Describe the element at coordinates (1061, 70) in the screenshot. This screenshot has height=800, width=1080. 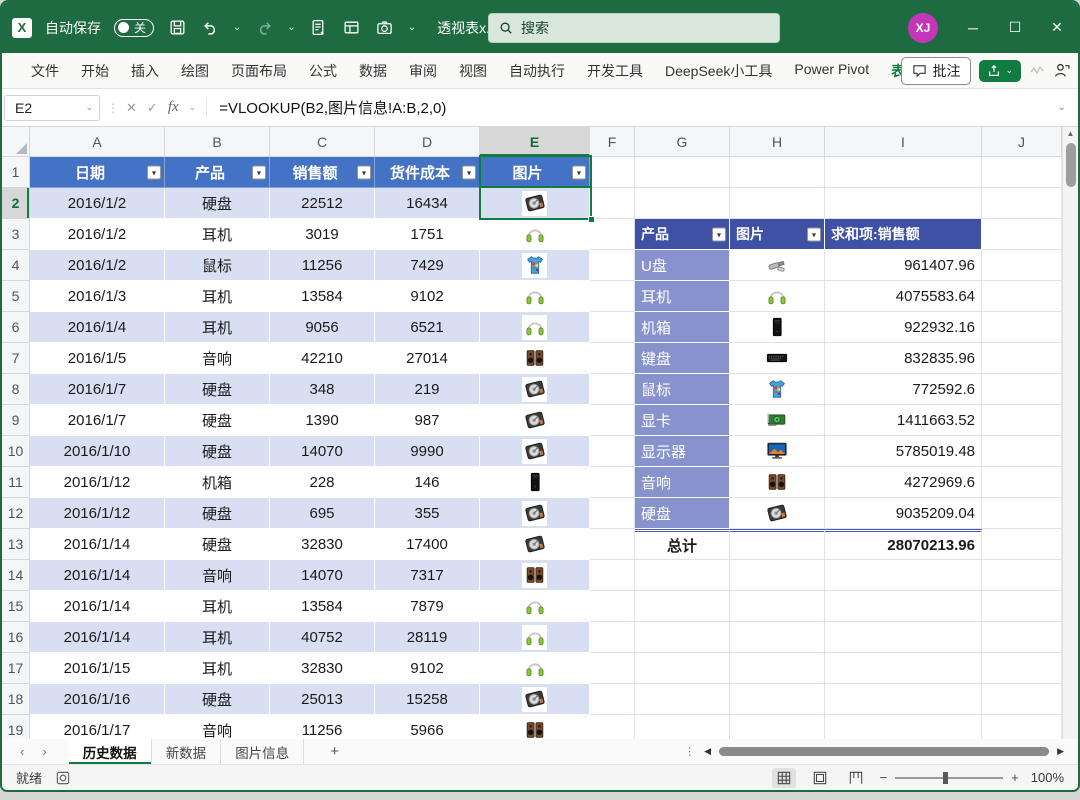
I see `people-icon` at that location.